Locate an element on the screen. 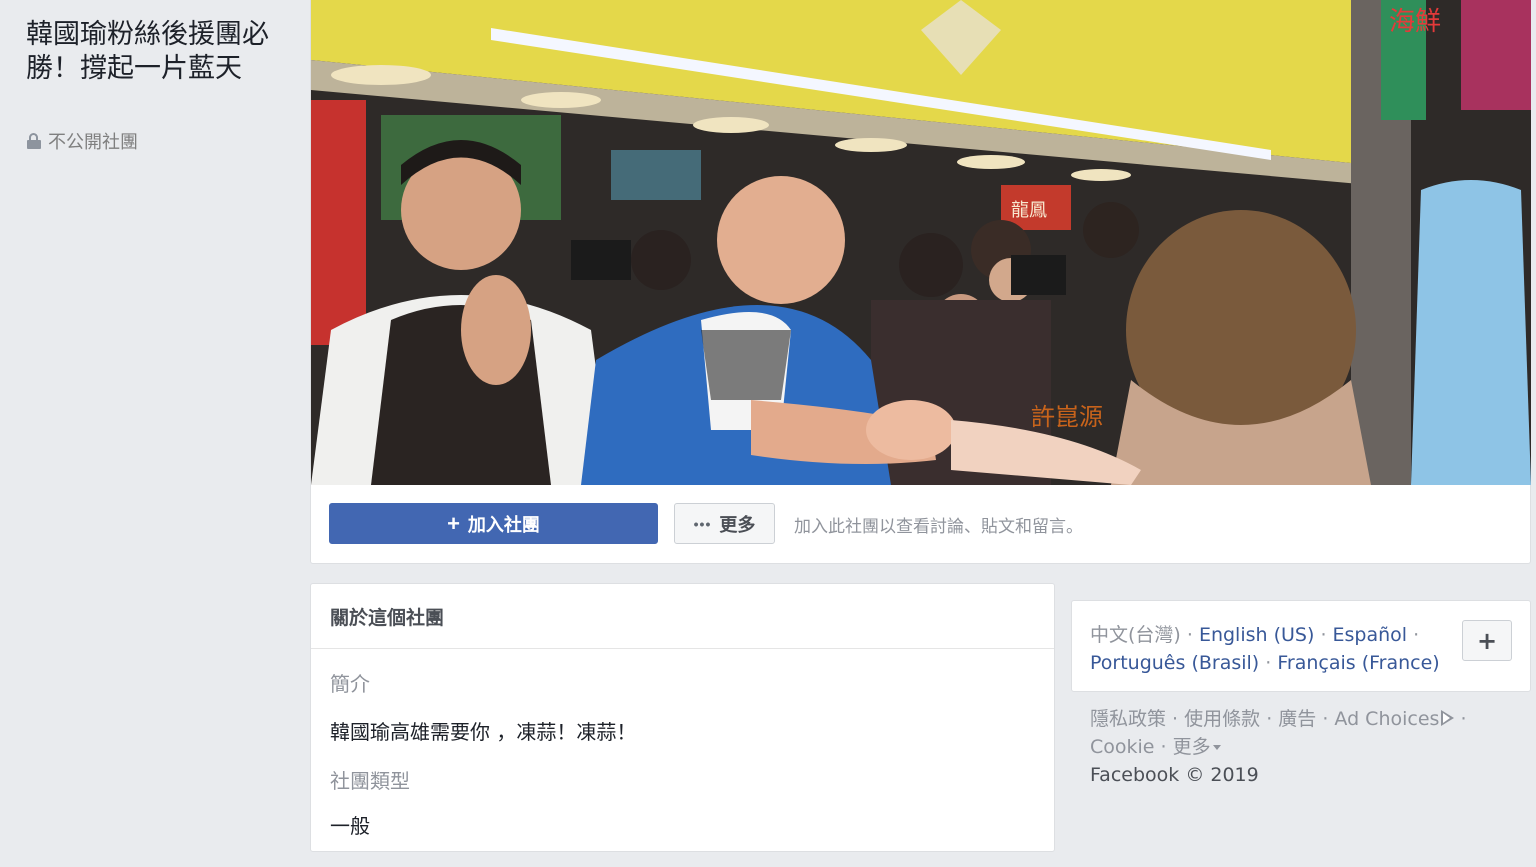 This screenshot has width=1536, height=867. language-french-link: Français (France) is located at coordinates (1358, 663).